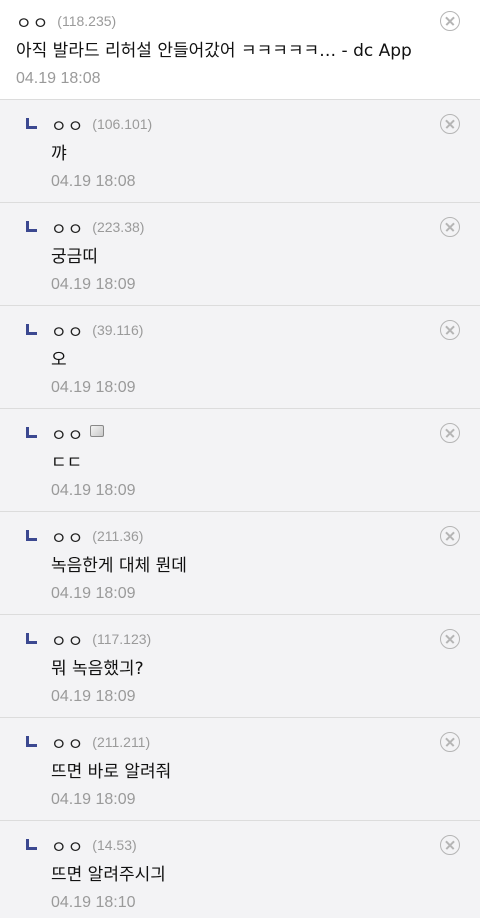  I want to click on reply-item: ㅇㅇ (223.38) 궁금띠 04.19 18:09, so click(240, 254).